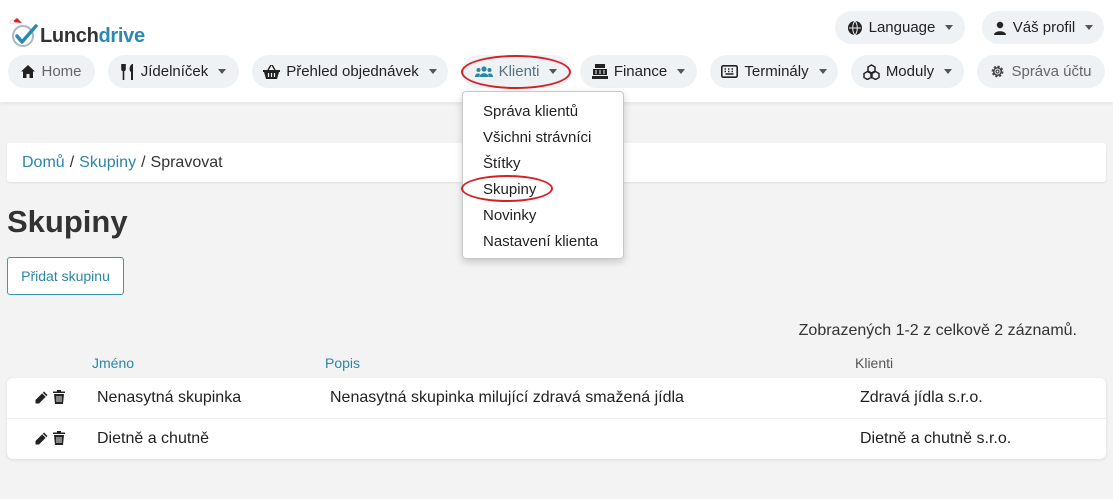  I want to click on group-name: Nenasytná skupinka, so click(169, 397).